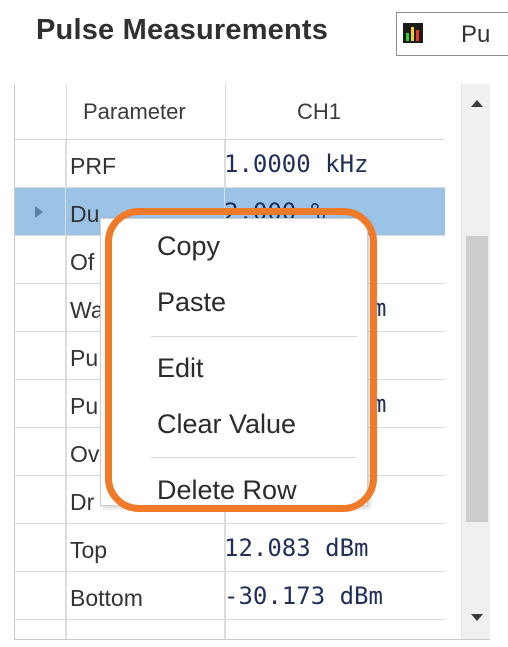 This screenshot has height=647, width=508. Describe the element at coordinates (413, 33) in the screenshot. I see `chart-bars-icon` at that location.